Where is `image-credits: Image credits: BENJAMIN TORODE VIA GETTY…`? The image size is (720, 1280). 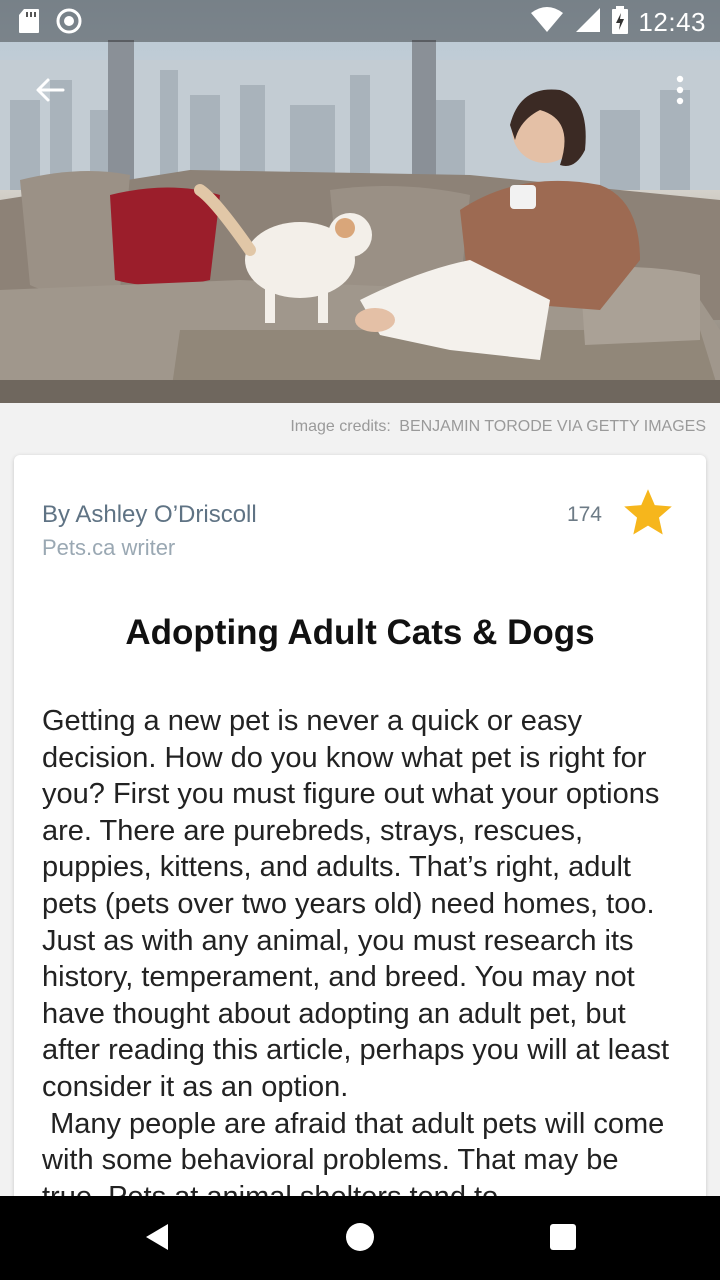 image-credits: Image credits: BENJAMIN TORODE VIA GETTY… is located at coordinates (498, 427).